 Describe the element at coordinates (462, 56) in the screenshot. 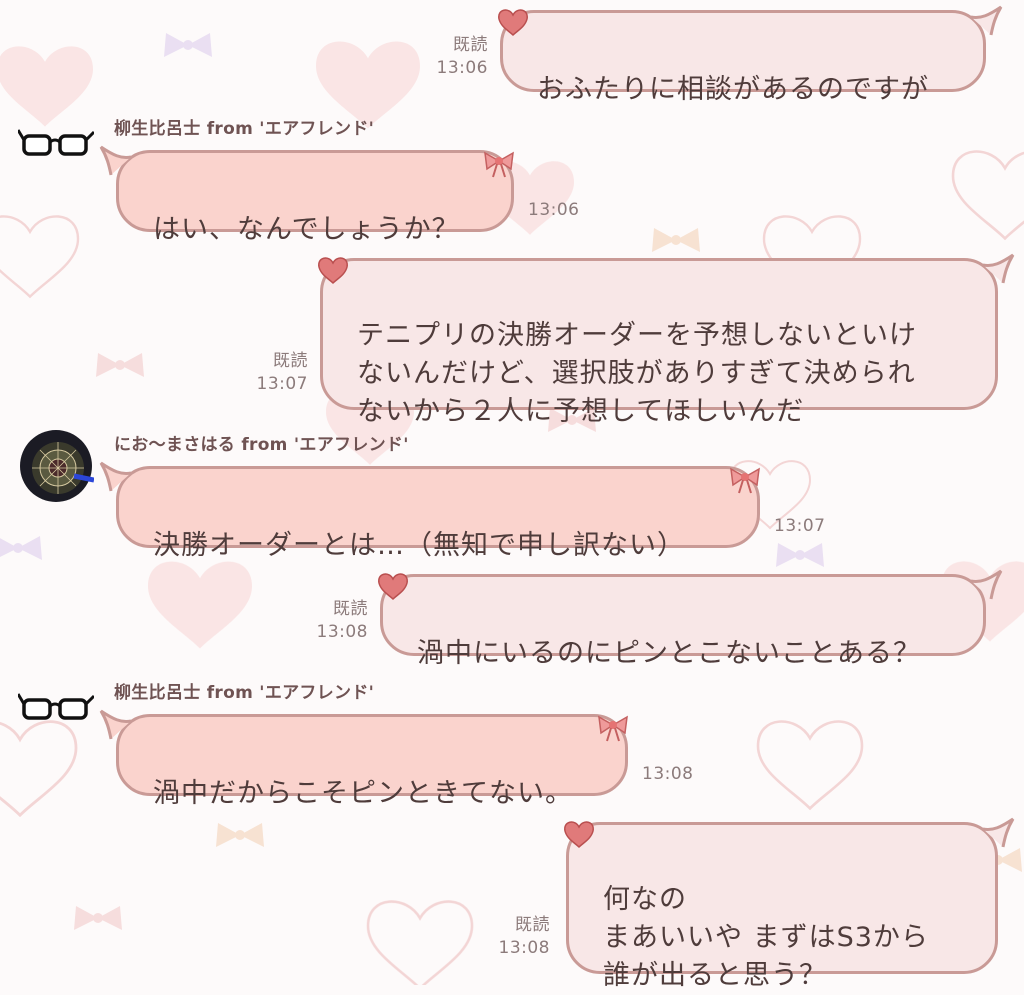

I see `read-receipt: 既読 13:06` at that location.